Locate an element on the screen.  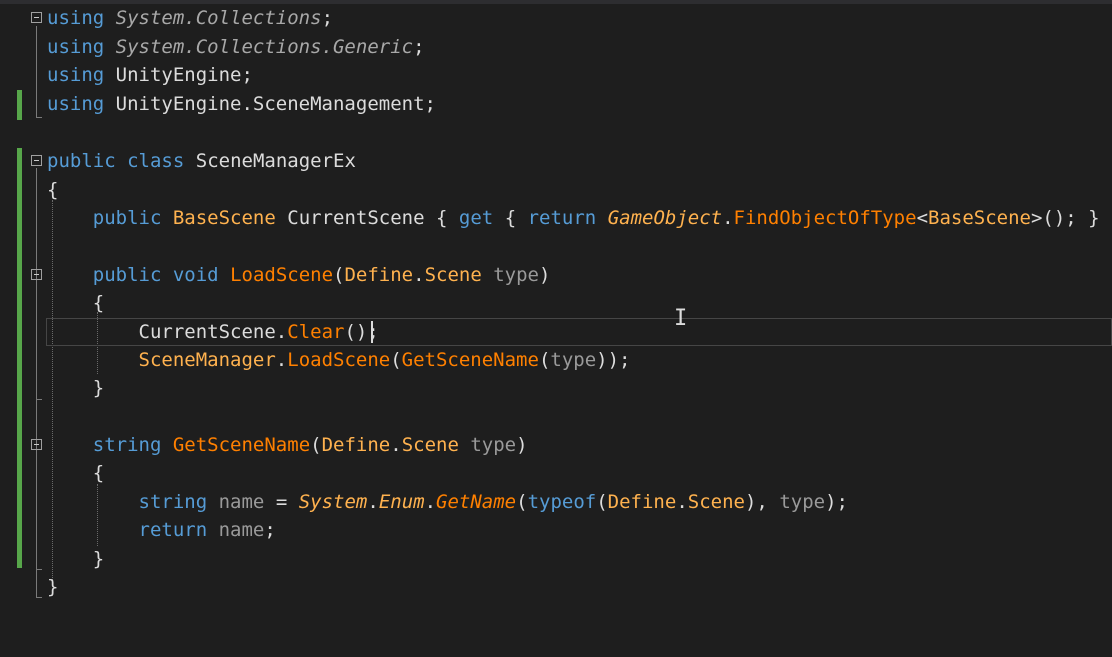
code-line-7: { is located at coordinates (556, 190).